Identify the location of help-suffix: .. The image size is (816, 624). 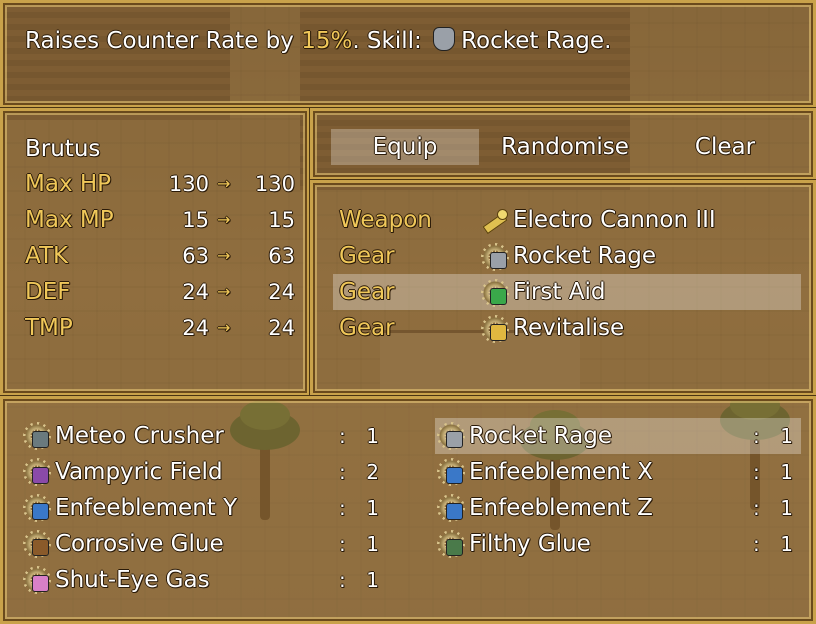
(608, 41).